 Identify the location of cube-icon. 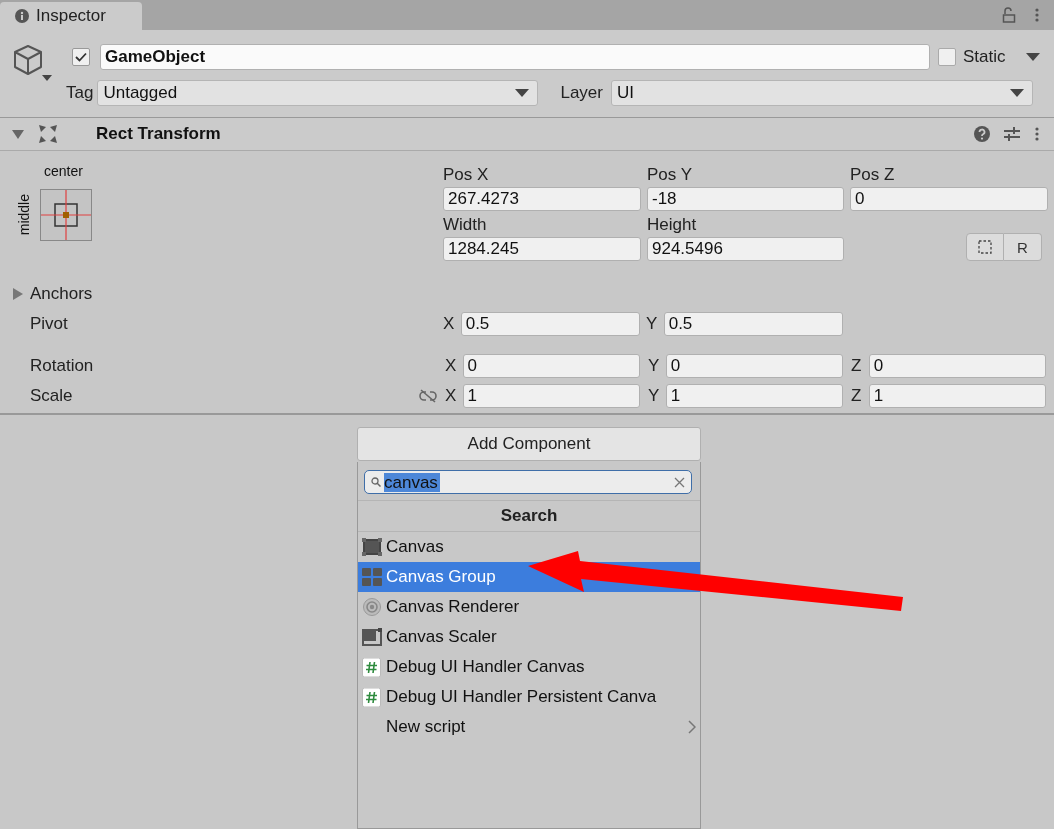
(32, 63).